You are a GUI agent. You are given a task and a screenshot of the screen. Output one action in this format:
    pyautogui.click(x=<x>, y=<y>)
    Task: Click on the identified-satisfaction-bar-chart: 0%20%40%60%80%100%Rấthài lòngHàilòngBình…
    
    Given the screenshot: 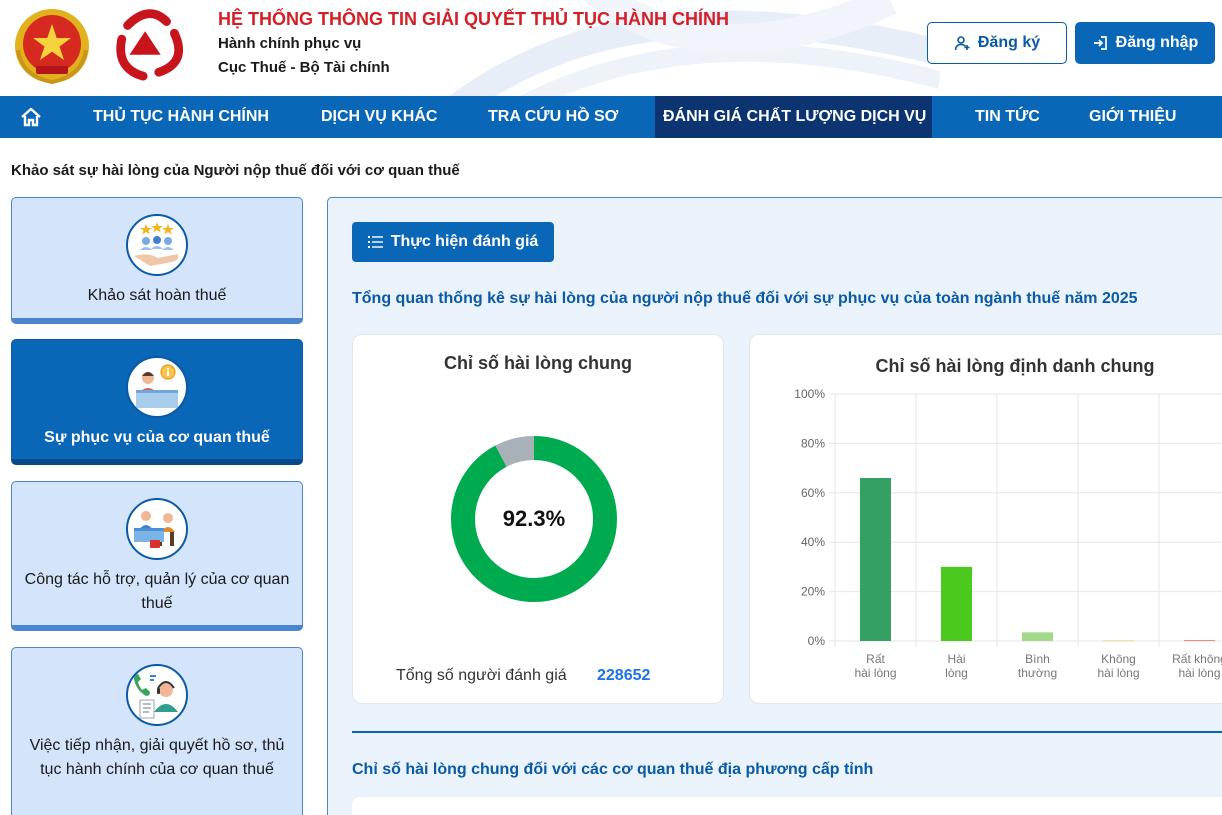 What is the action you would take?
    pyautogui.click(x=1008, y=533)
    